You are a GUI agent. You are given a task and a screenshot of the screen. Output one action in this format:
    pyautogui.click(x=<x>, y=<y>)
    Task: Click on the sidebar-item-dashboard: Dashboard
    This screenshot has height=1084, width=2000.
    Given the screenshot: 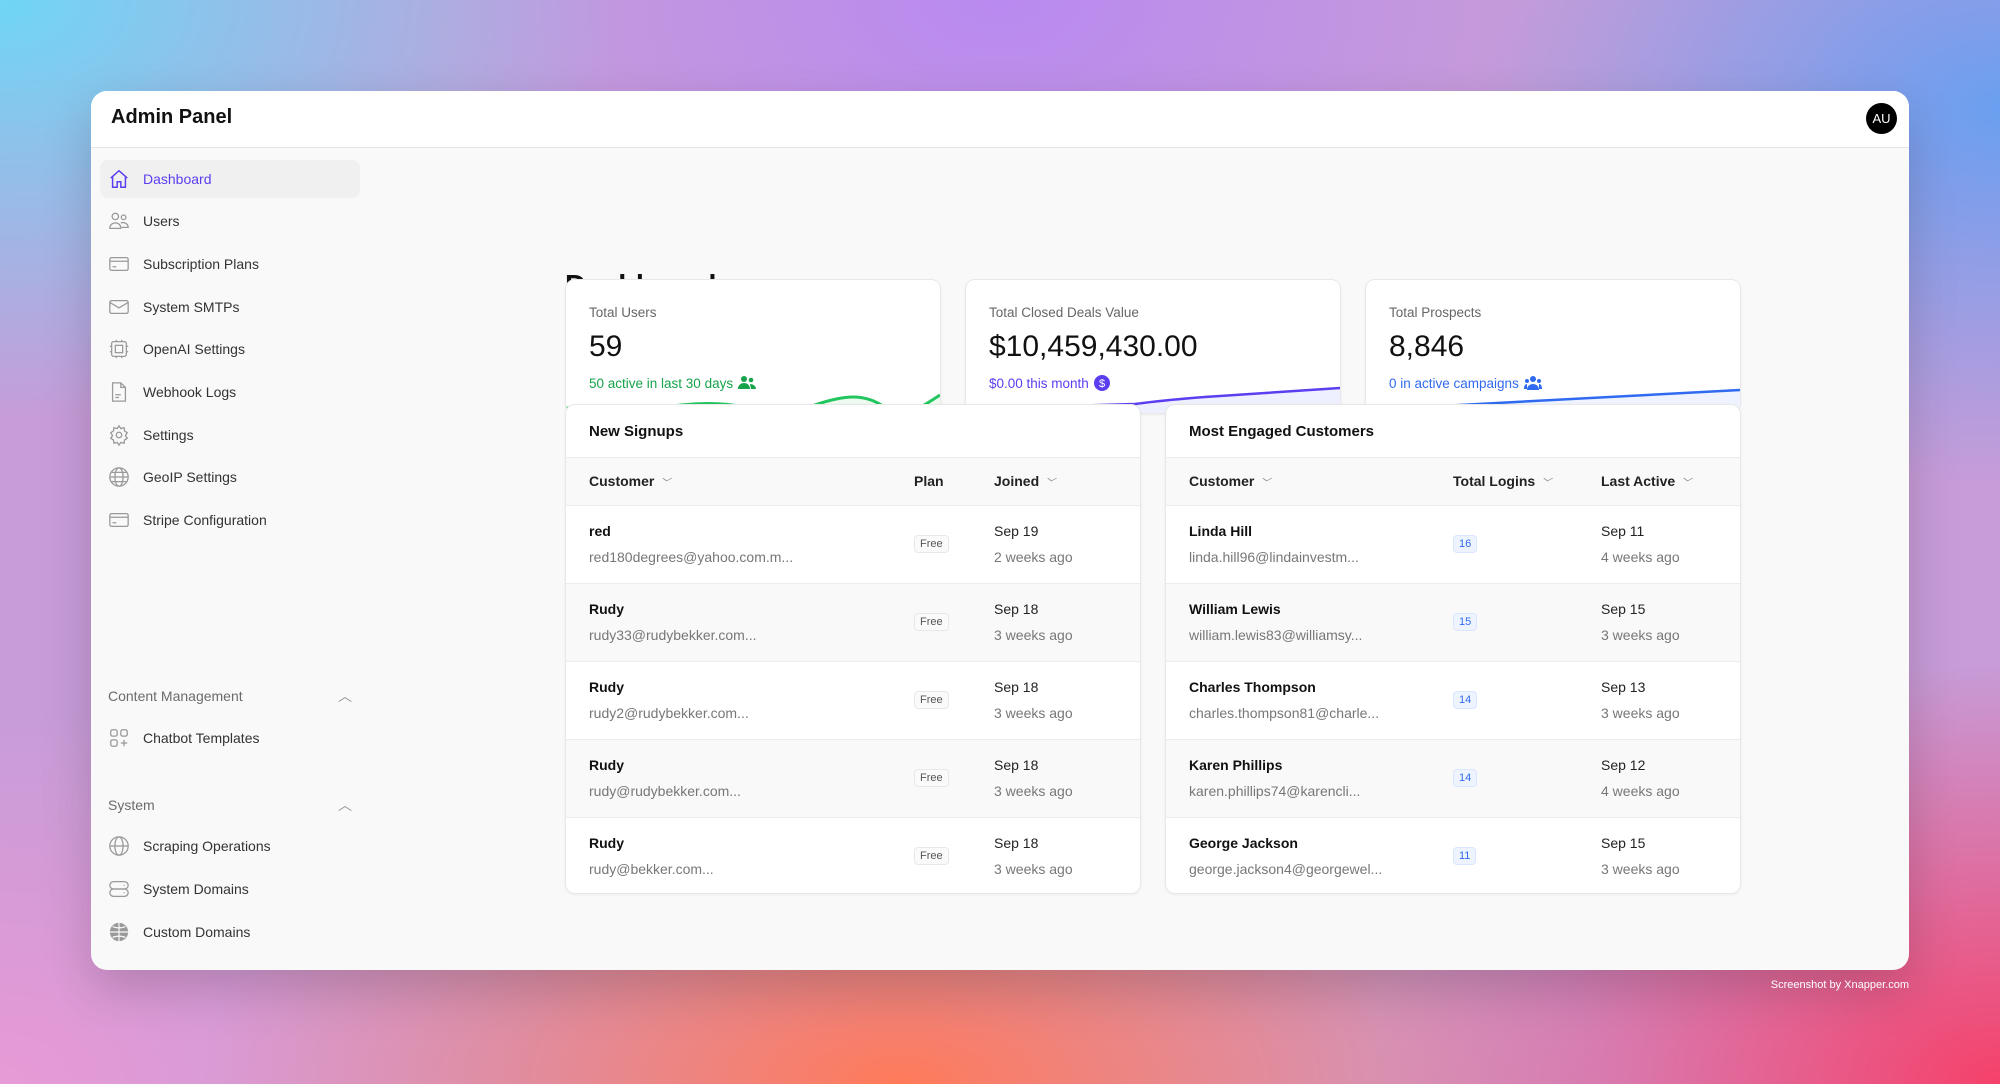 What is the action you would take?
    pyautogui.click(x=230, y=179)
    